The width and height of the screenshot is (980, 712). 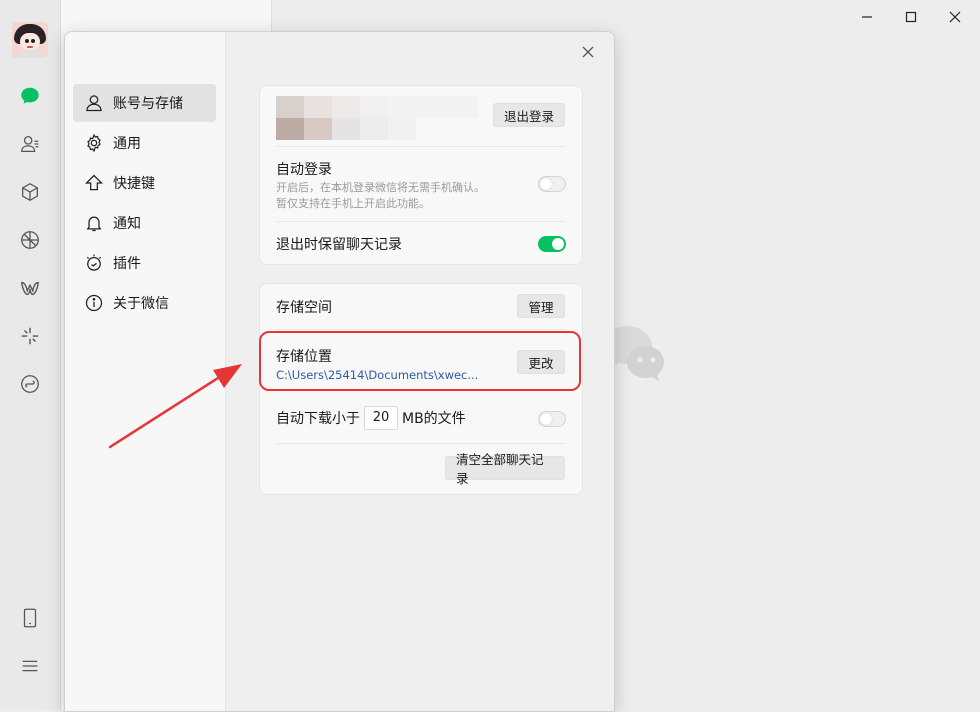 What do you see at coordinates (134, 184) in the screenshot?
I see `nav-label: 快捷键` at bounding box center [134, 184].